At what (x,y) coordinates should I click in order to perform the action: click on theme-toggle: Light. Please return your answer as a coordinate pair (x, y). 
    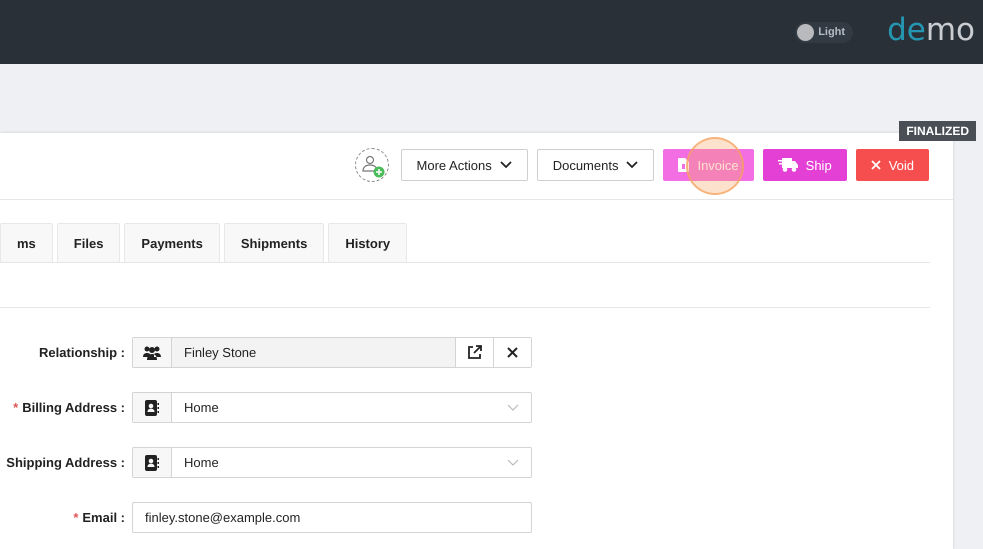
    Looking at the image, I should click on (824, 32).